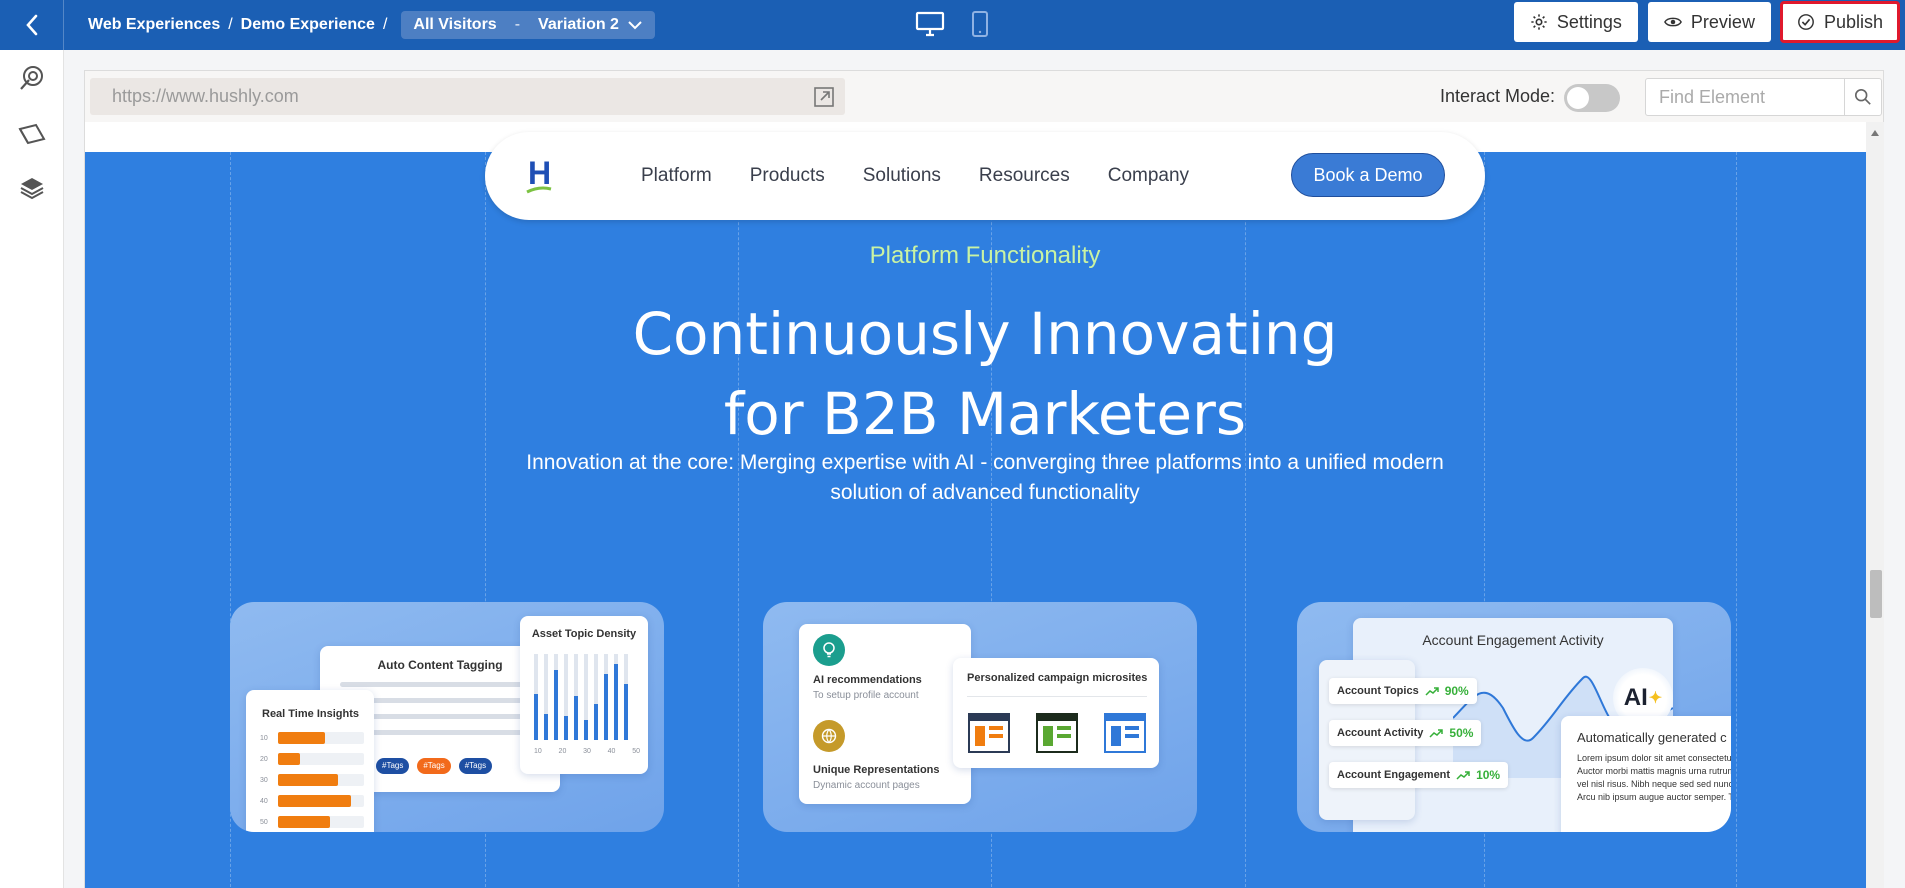 This screenshot has height=888, width=1905. I want to click on metric-percent: 90%, so click(1456, 691).